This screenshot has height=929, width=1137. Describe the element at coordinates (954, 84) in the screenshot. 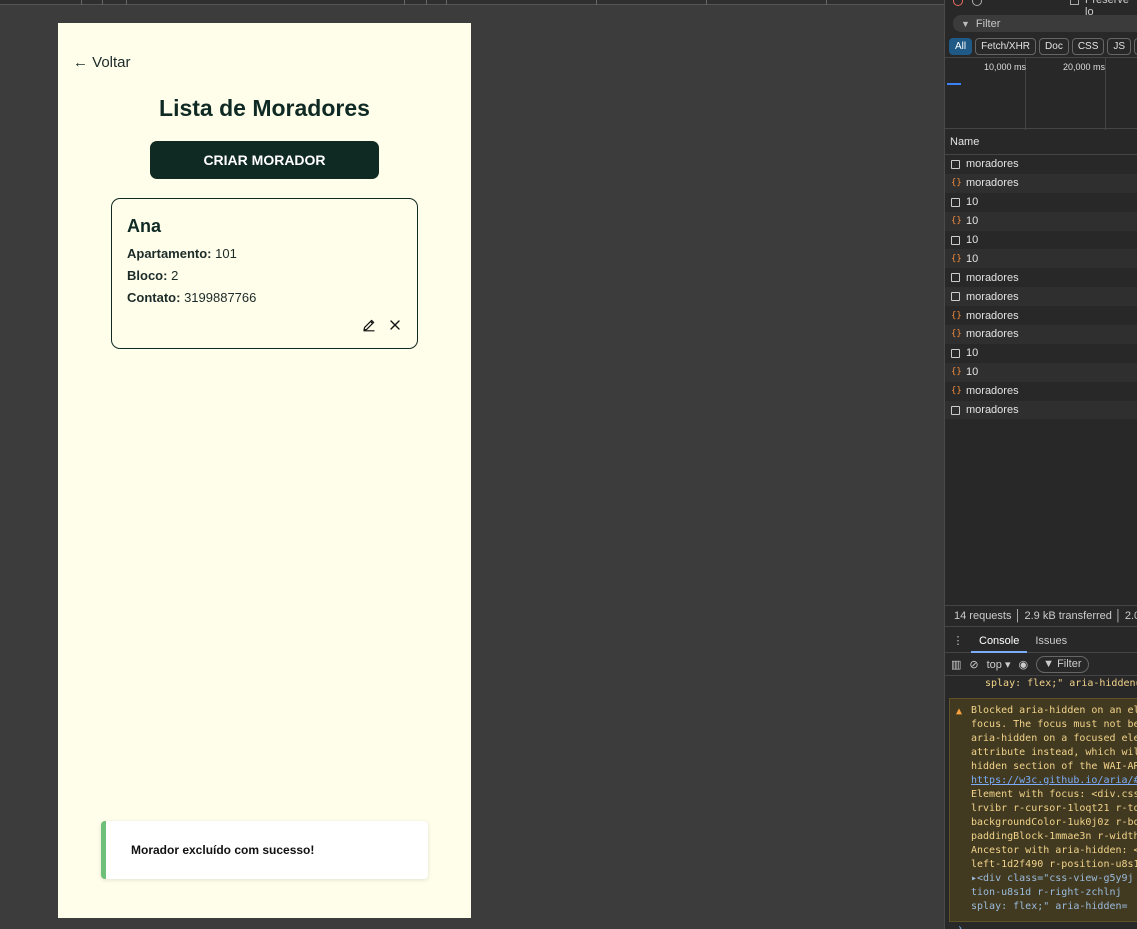

I see `timeline-mark` at that location.